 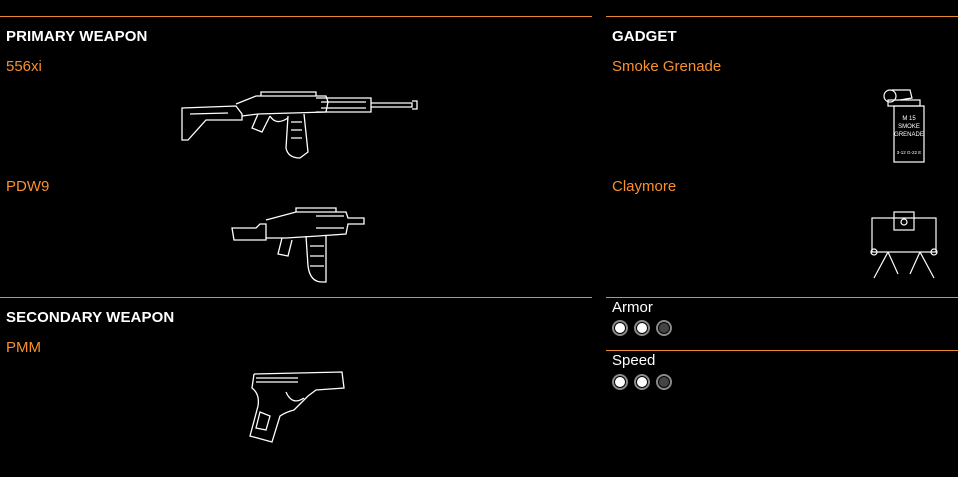 I want to click on canister-line-3: GRENADE, so click(x=909, y=135).